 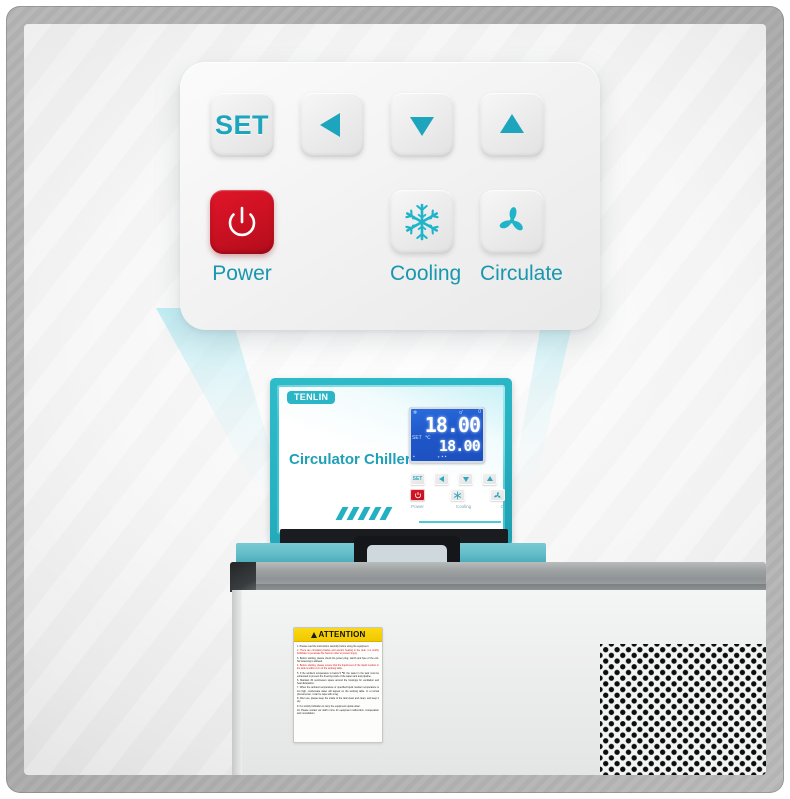 What do you see at coordinates (313, 634) in the screenshot?
I see `warning-triangle-icon` at bounding box center [313, 634].